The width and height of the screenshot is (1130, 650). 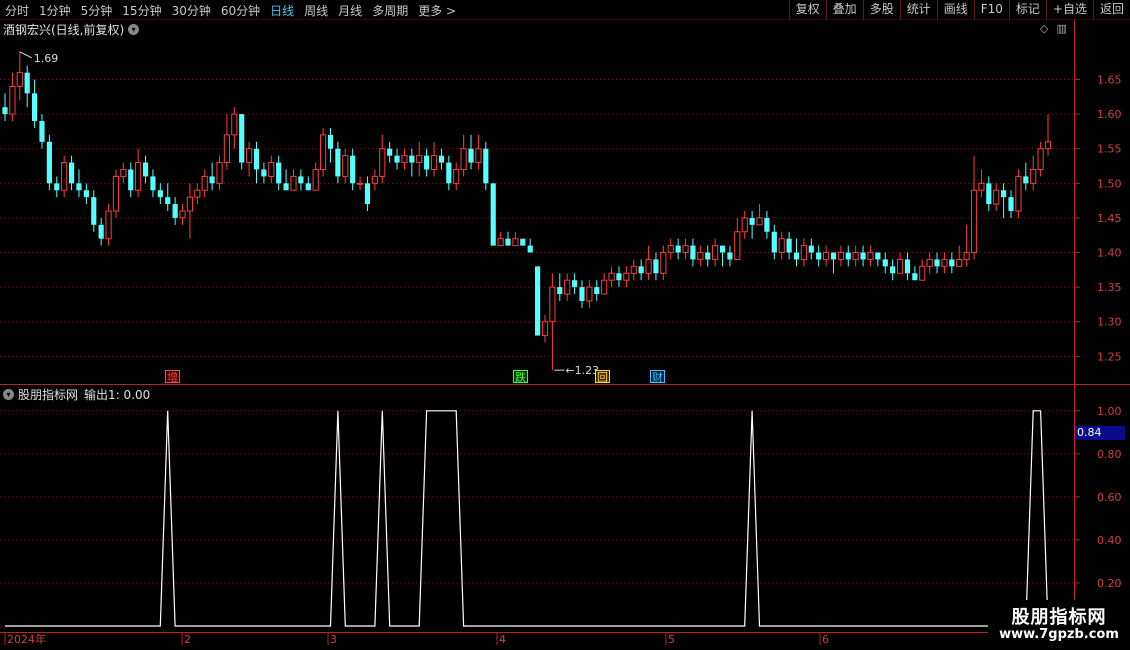 What do you see at coordinates (1109, 540) in the screenshot?
I see `indicator-tick-label: 0.40` at bounding box center [1109, 540].